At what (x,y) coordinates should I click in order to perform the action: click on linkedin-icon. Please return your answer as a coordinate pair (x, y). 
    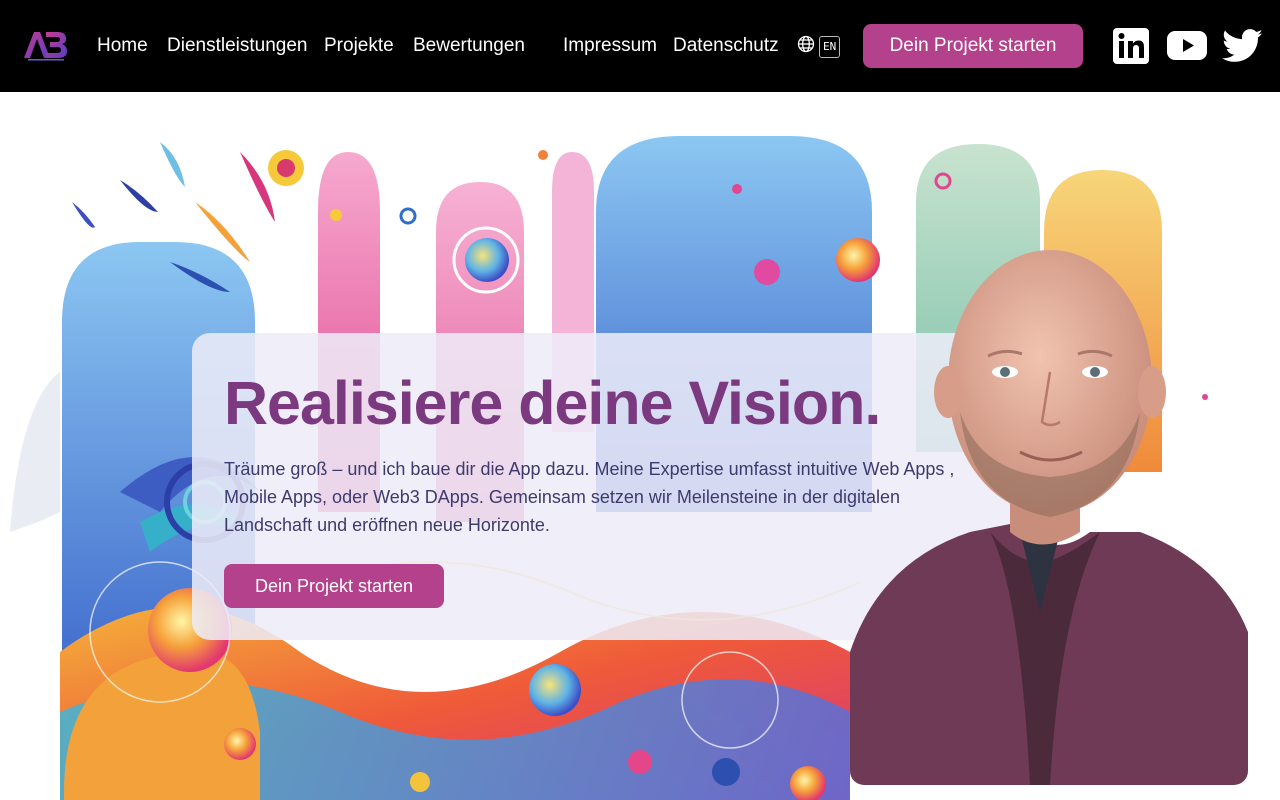
    Looking at the image, I should click on (1131, 48).